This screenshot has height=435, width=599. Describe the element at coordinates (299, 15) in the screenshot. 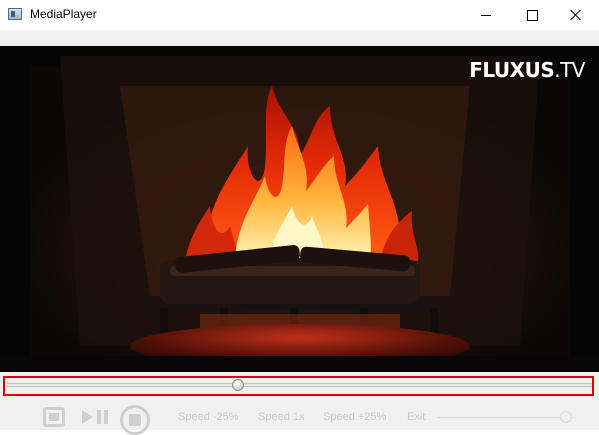

I see `title-bar: MediaPlayer` at that location.